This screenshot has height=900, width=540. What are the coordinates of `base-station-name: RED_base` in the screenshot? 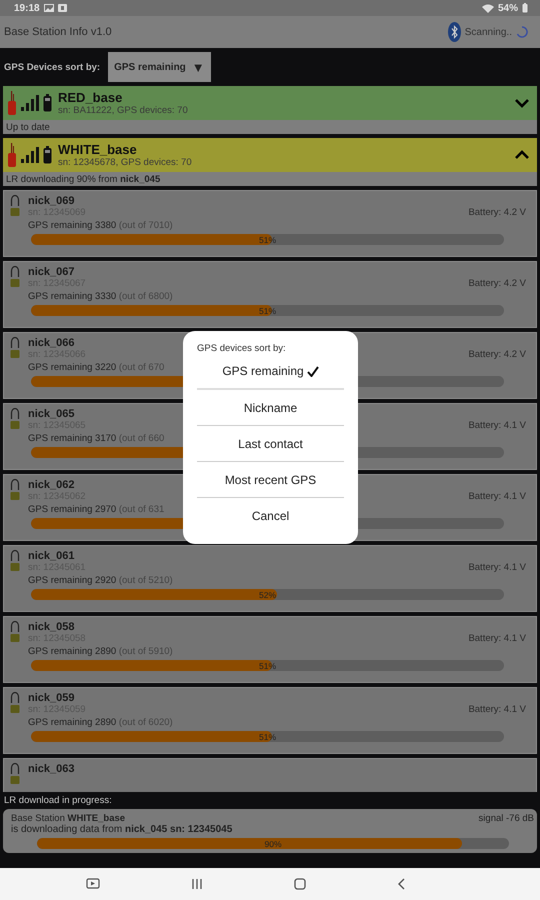 It's located at (91, 97).